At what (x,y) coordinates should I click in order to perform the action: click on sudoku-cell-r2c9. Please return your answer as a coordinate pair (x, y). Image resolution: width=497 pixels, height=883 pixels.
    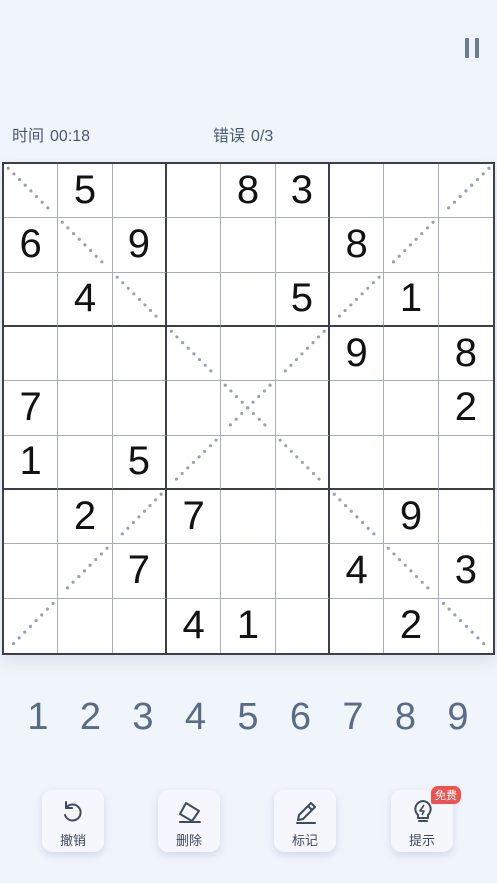
    Looking at the image, I should click on (465, 245).